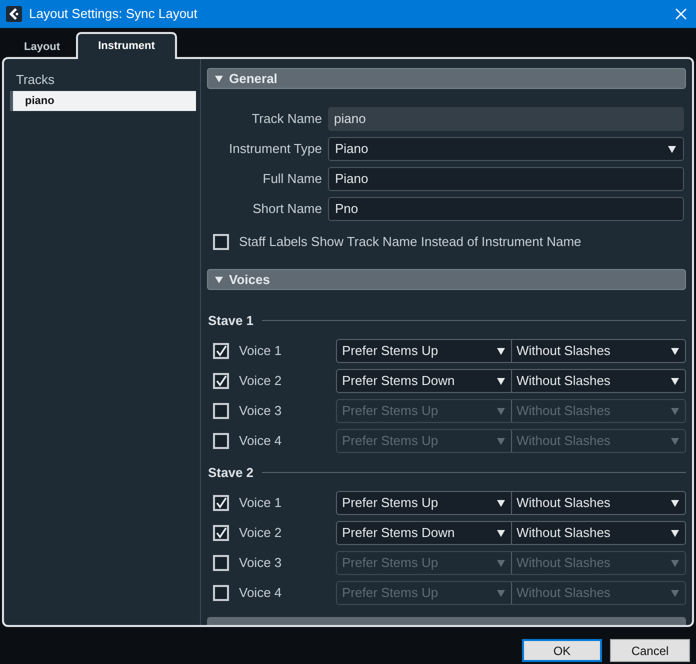 This screenshot has width=696, height=664. I want to click on stave-title: Stave 2, so click(231, 473).